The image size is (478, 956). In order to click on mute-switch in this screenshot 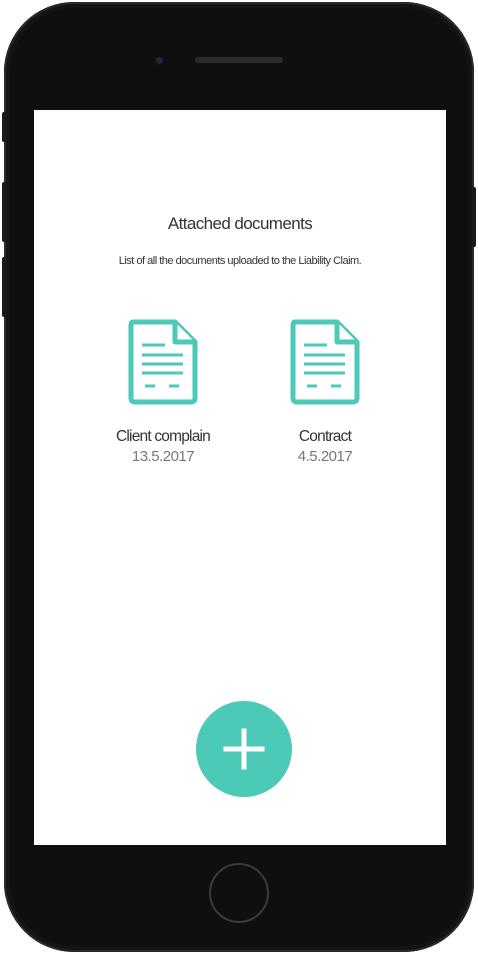, I will do `click(4, 127)`.